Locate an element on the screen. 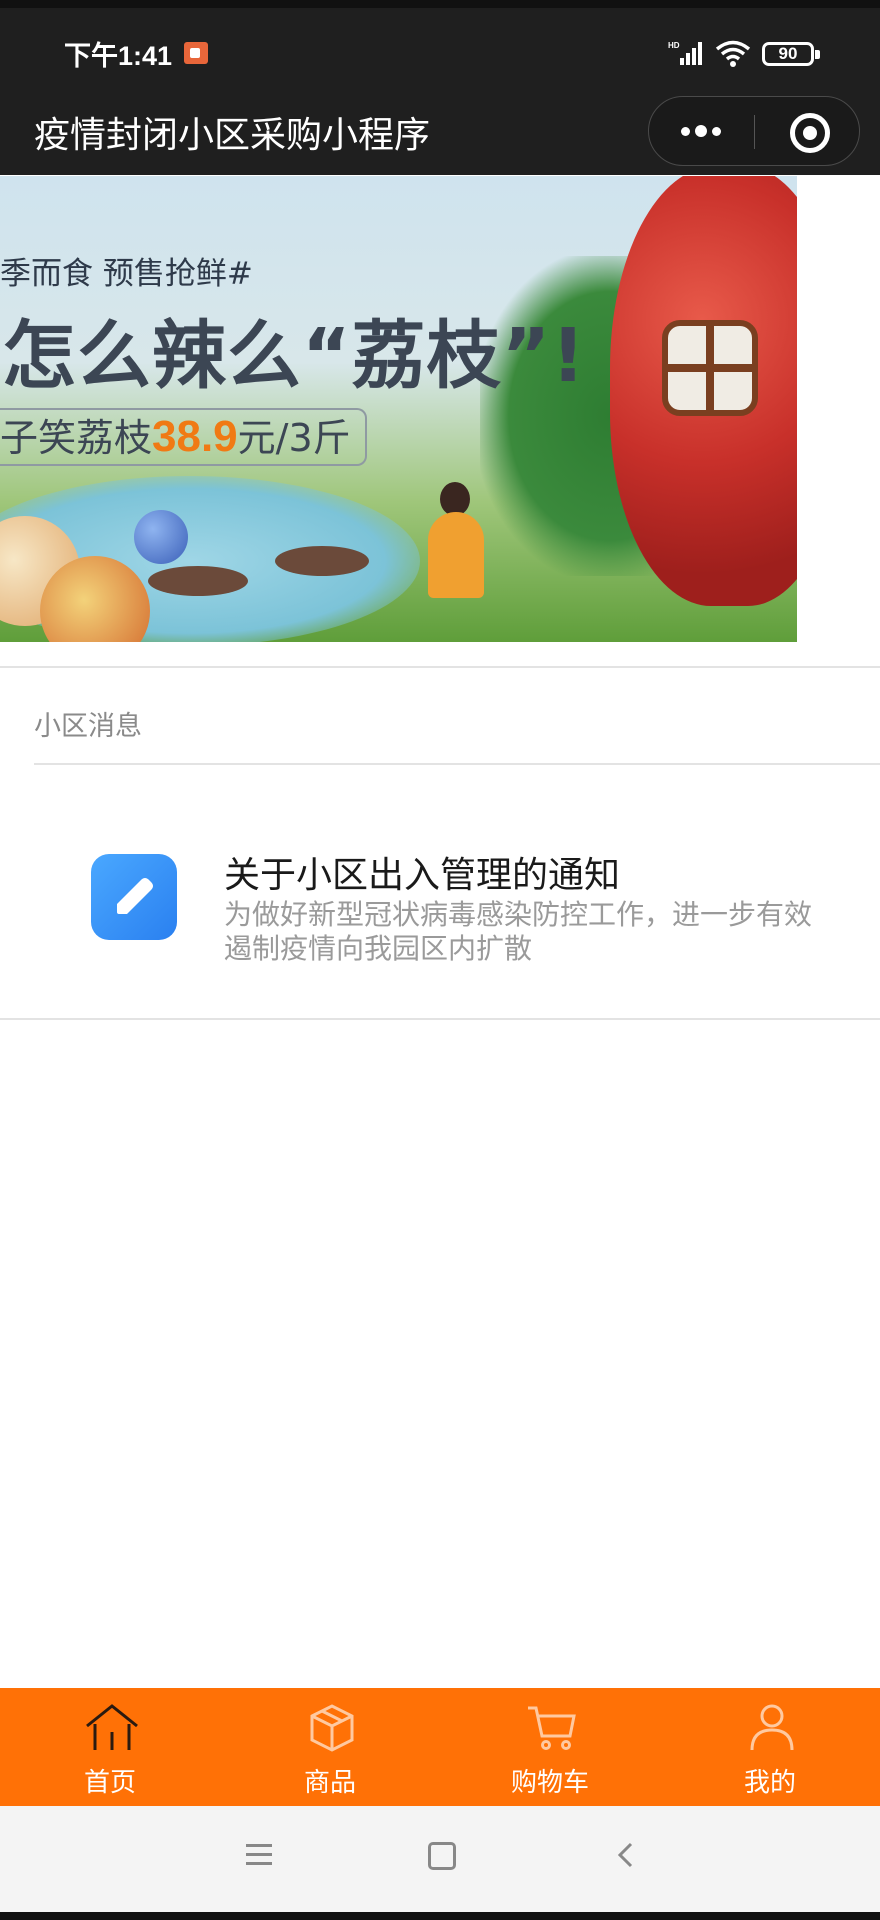 The height and width of the screenshot is (1920, 880). banner-tagline: 季而食 预售抢鲜# is located at coordinates (126, 274).